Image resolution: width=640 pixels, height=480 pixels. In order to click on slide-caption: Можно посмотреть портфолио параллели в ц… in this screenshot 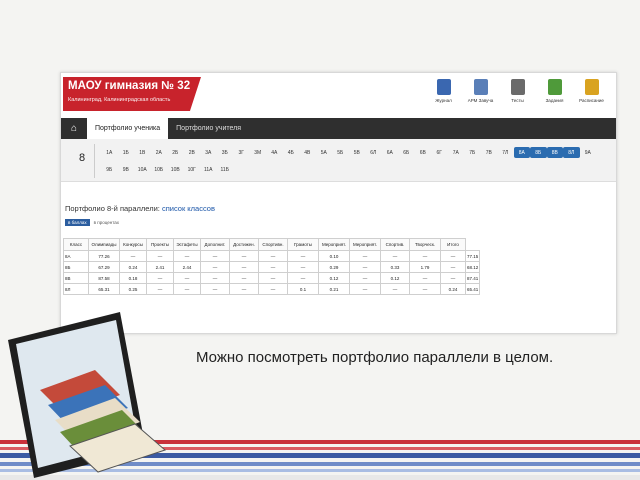, I will do `click(375, 357)`.